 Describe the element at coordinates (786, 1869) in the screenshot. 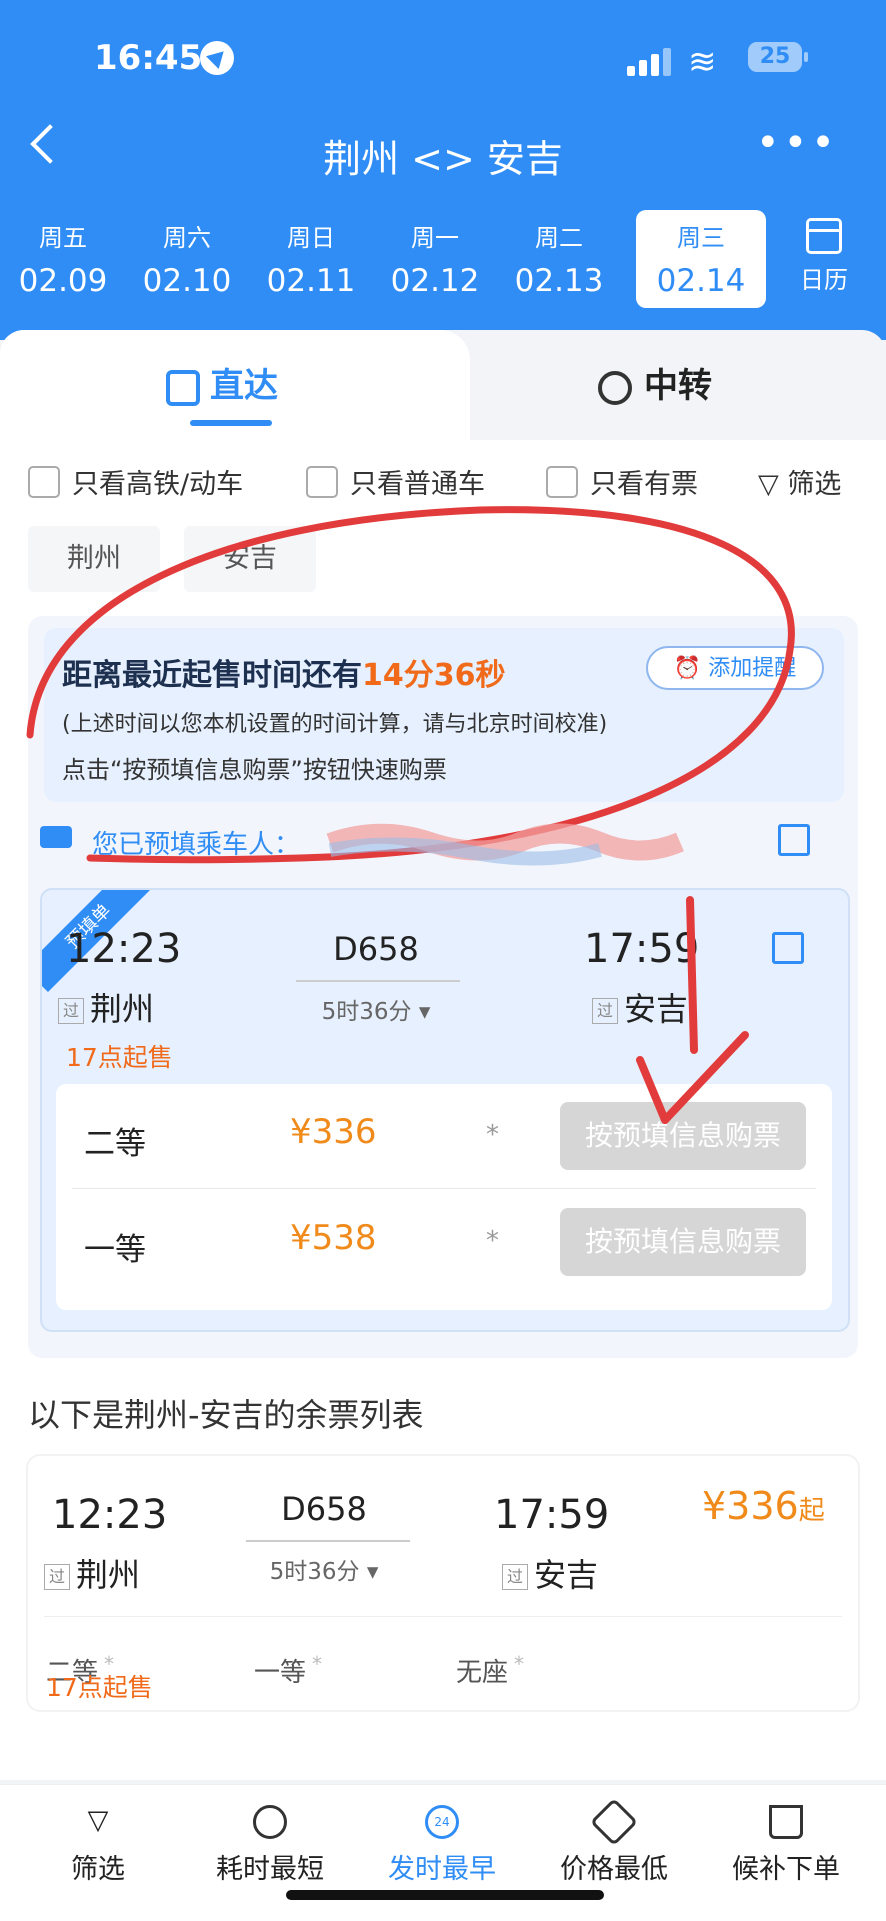

I see `bottom-waitlist-label: 候补下单` at that location.